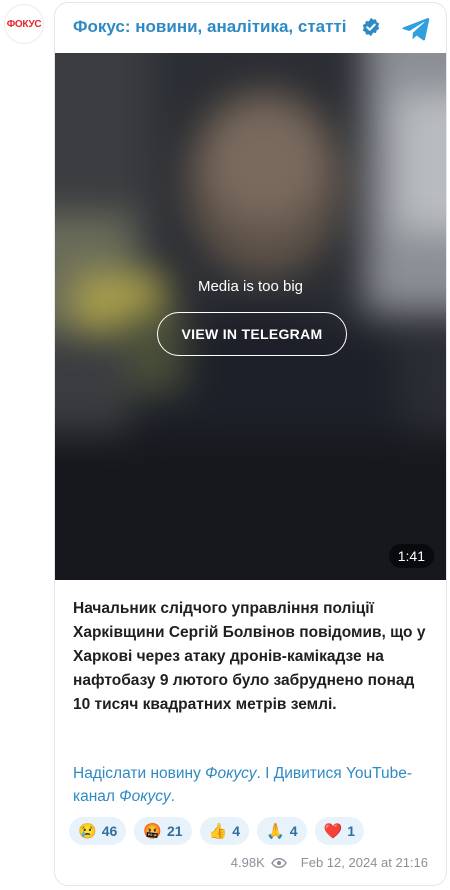  I want to click on reaction-count: 46, so click(109, 831).